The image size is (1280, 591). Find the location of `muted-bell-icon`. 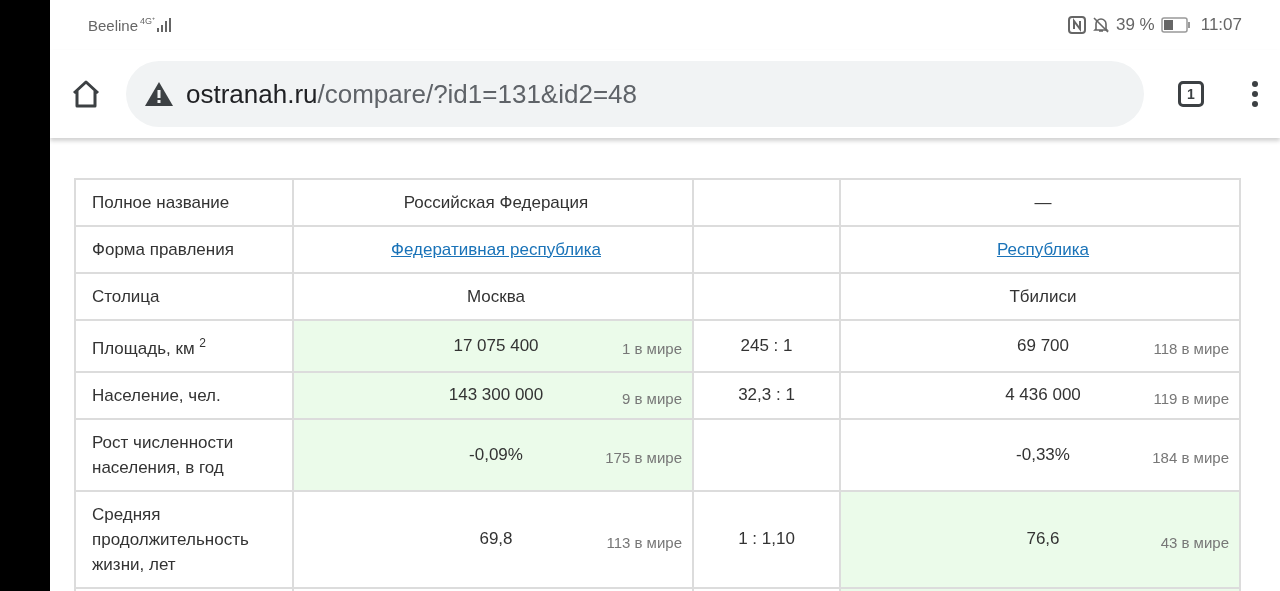

muted-bell-icon is located at coordinates (1100, 25).